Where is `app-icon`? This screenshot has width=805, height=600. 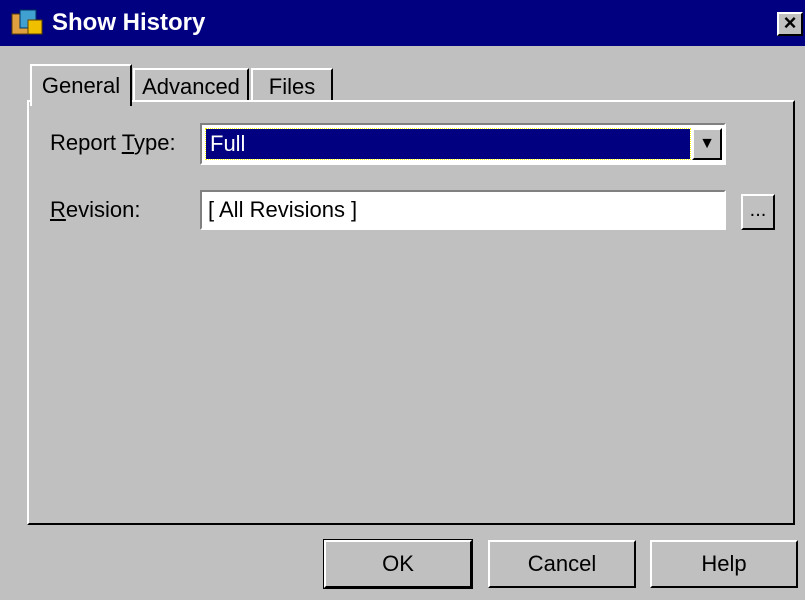
app-icon is located at coordinates (27, 22).